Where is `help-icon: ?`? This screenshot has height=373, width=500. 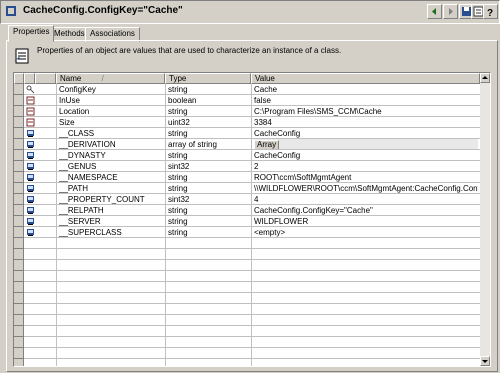 help-icon: ? is located at coordinates (490, 11).